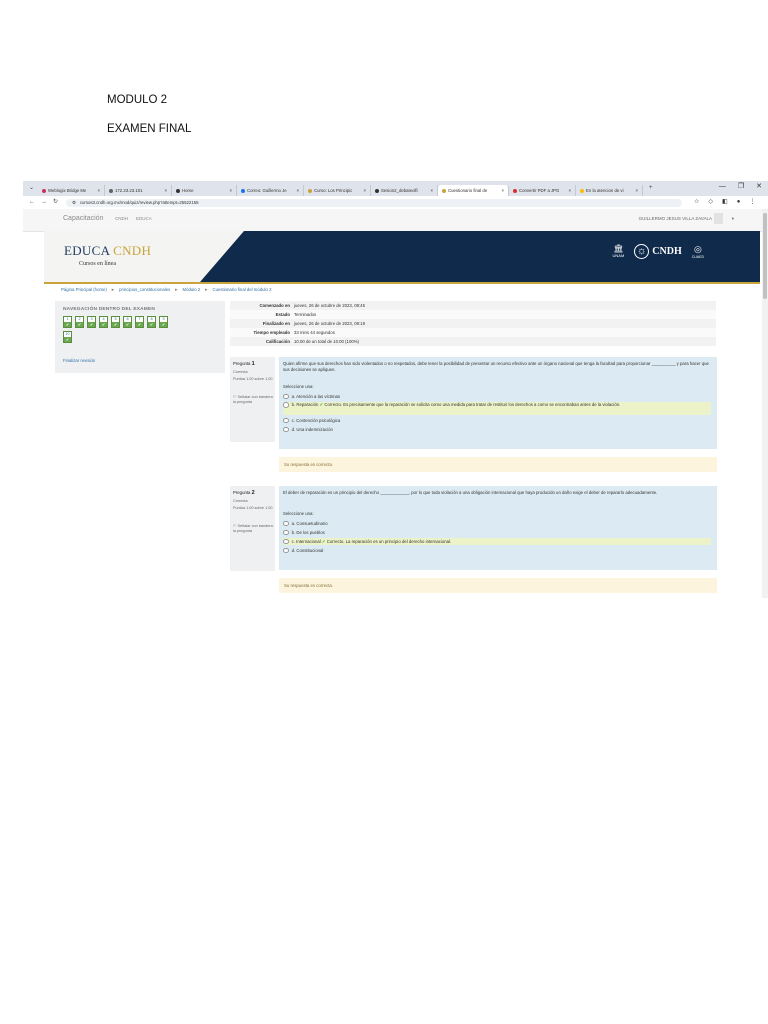 The image size is (768, 1024). Describe the element at coordinates (115, 322) in the screenshot. I see `question-nav-button: 5 ✔` at that location.